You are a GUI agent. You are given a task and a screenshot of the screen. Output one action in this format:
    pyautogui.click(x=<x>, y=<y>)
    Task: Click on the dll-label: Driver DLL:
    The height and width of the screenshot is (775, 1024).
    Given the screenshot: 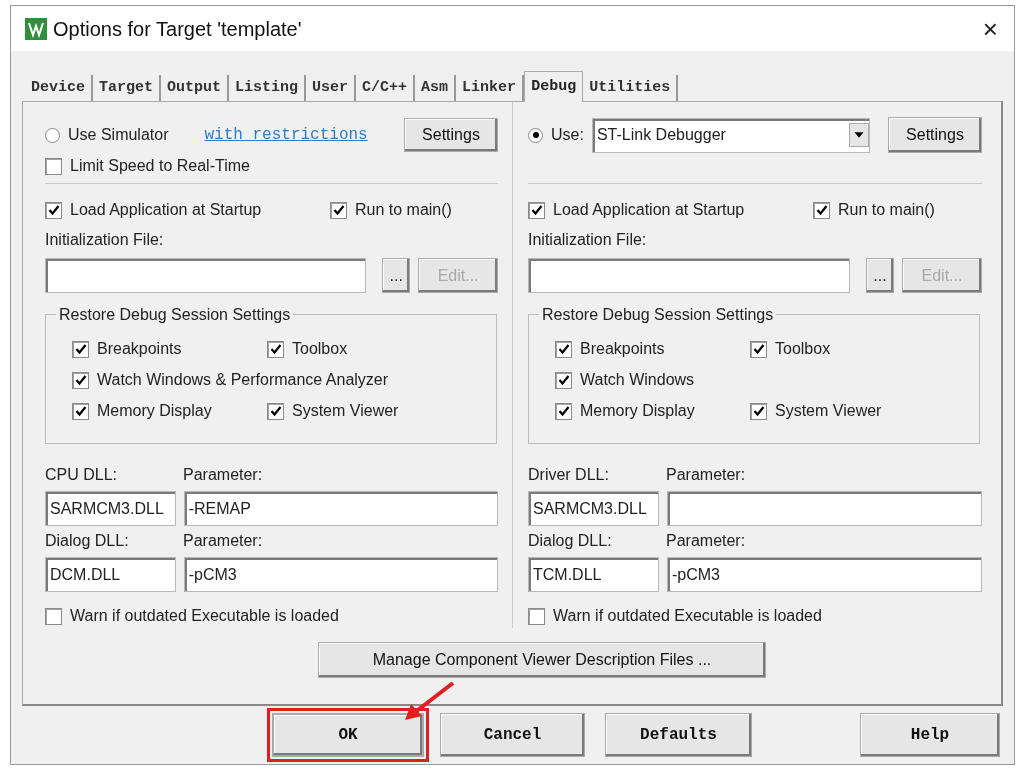 What is the action you would take?
    pyautogui.click(x=569, y=475)
    